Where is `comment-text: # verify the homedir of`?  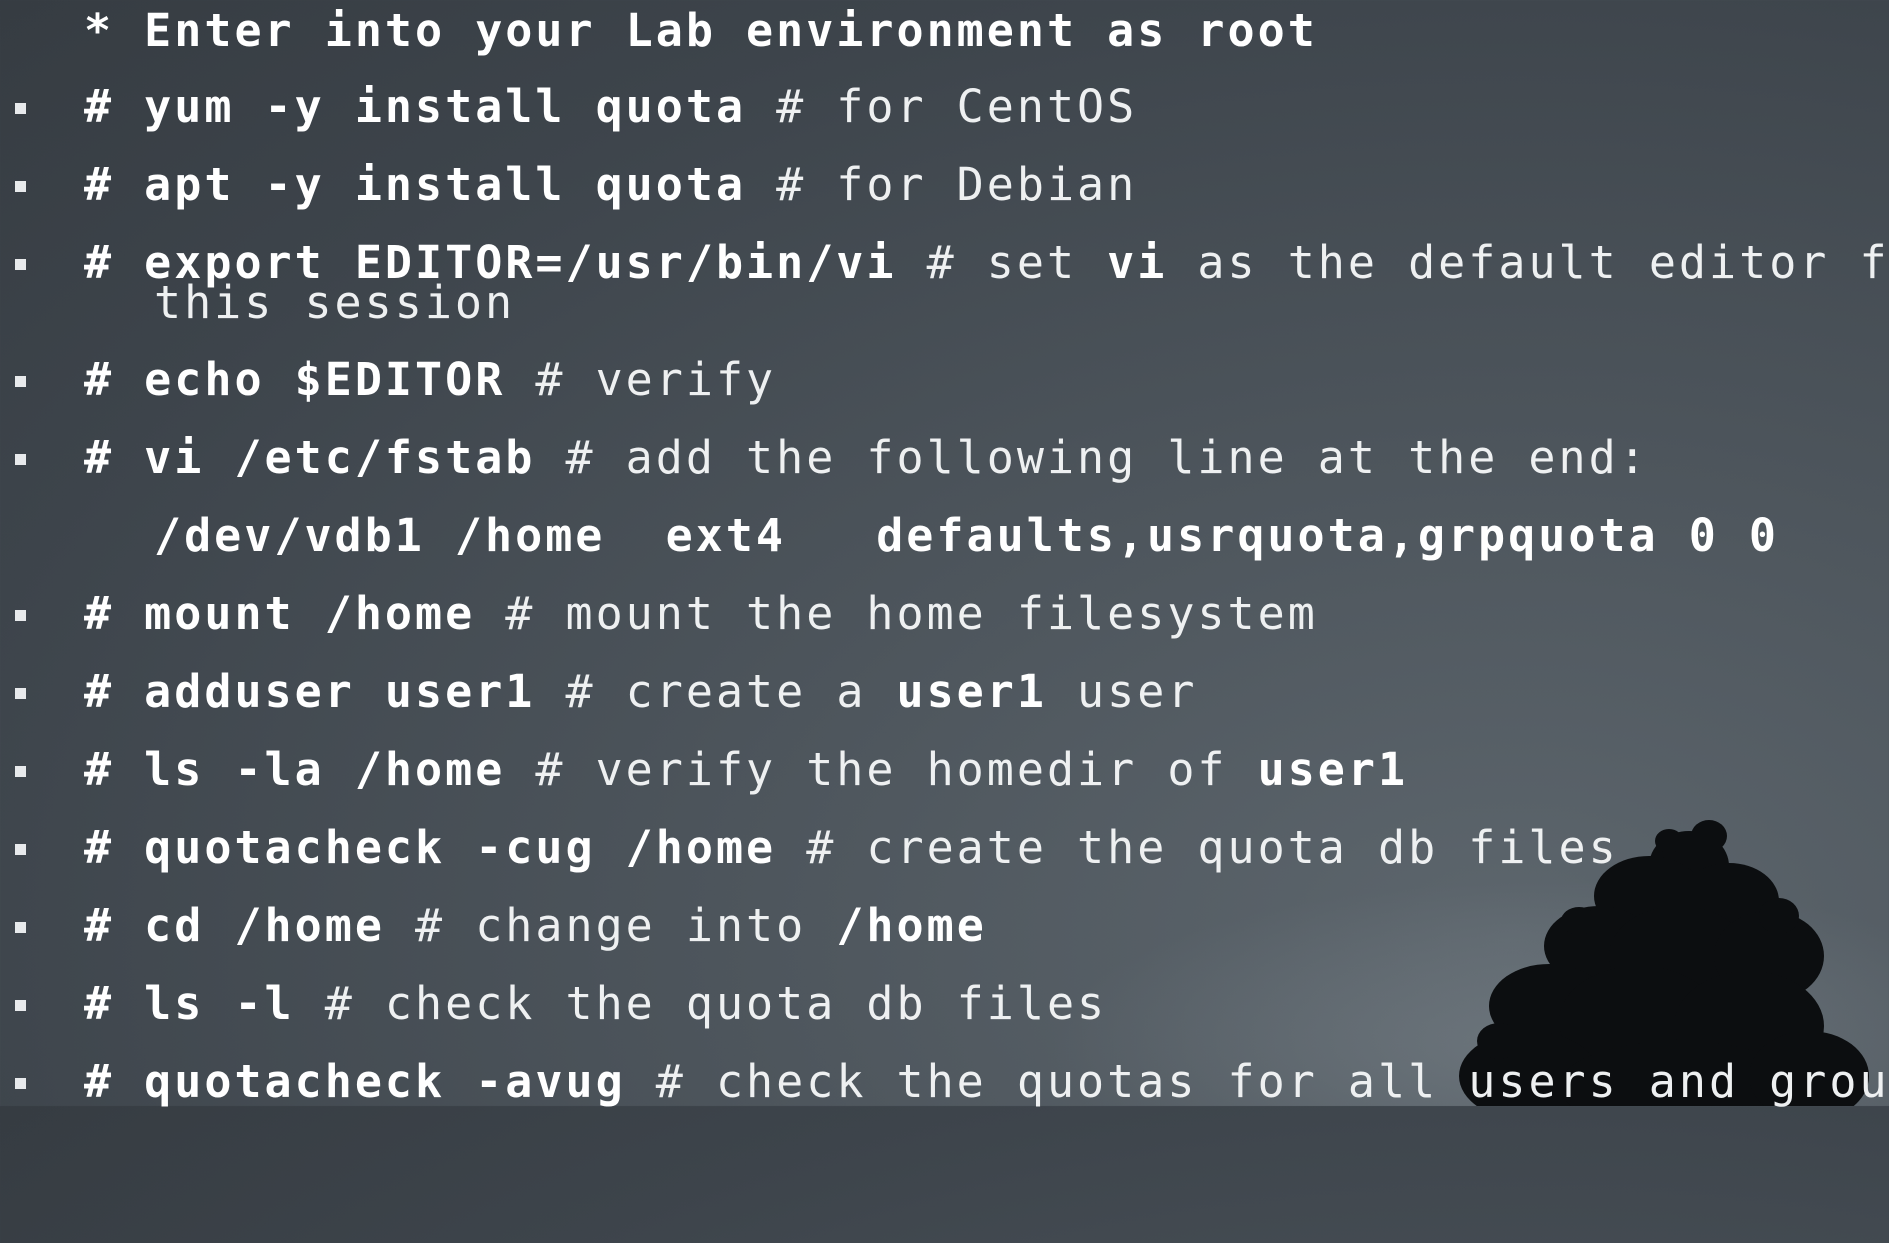 comment-text: # verify the homedir of is located at coordinates (881, 769).